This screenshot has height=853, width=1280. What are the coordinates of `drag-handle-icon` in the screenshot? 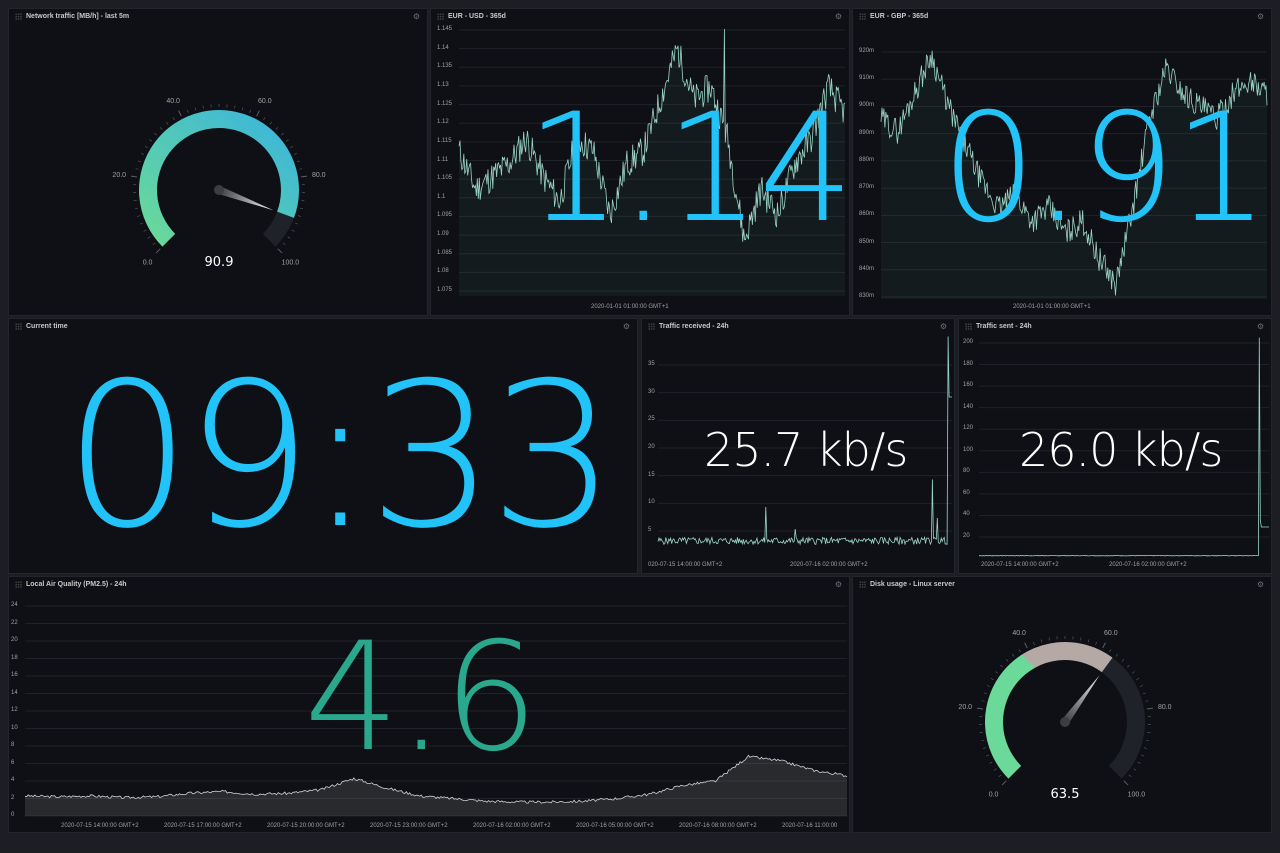 It's located at (18, 326).